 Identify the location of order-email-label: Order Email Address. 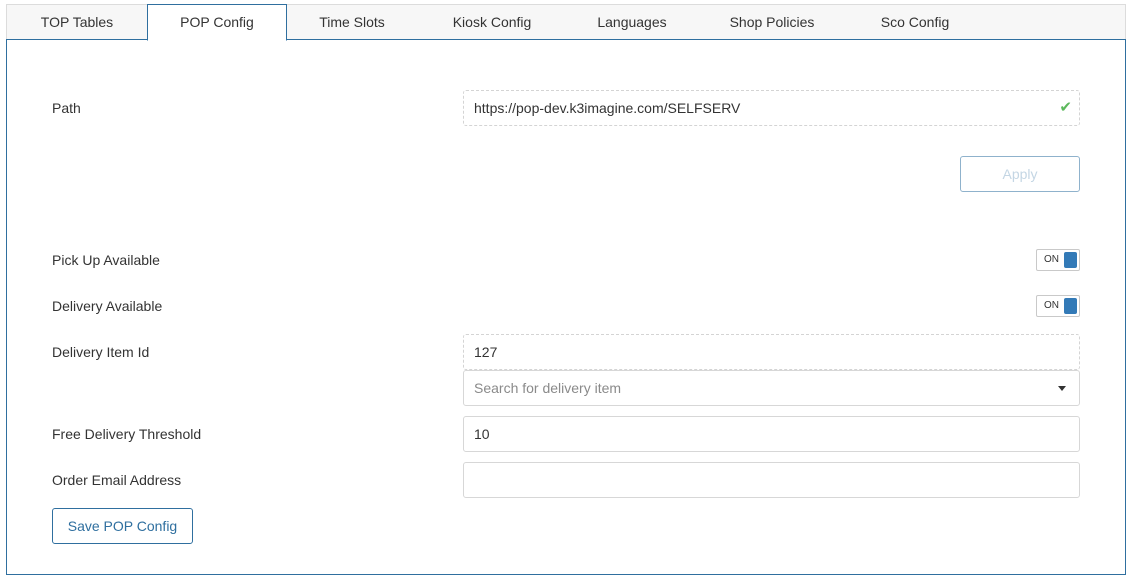
(117, 480).